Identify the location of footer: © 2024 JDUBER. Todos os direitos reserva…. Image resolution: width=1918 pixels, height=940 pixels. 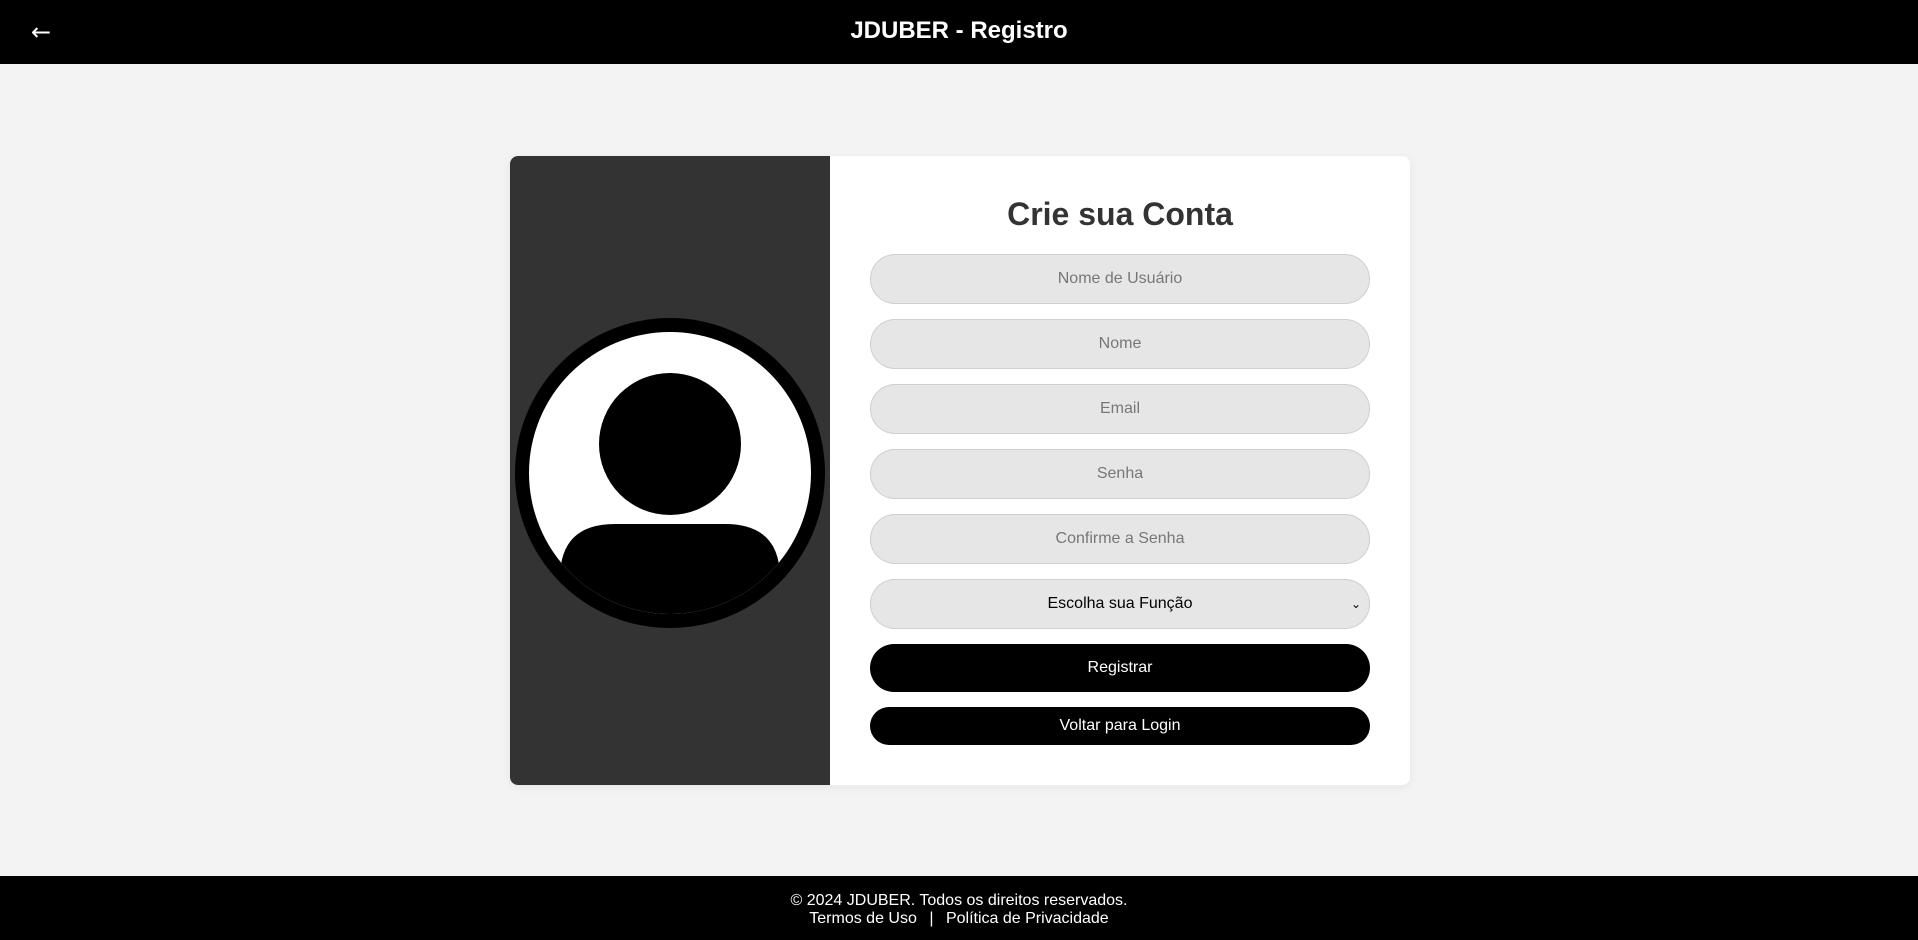
(959, 908).